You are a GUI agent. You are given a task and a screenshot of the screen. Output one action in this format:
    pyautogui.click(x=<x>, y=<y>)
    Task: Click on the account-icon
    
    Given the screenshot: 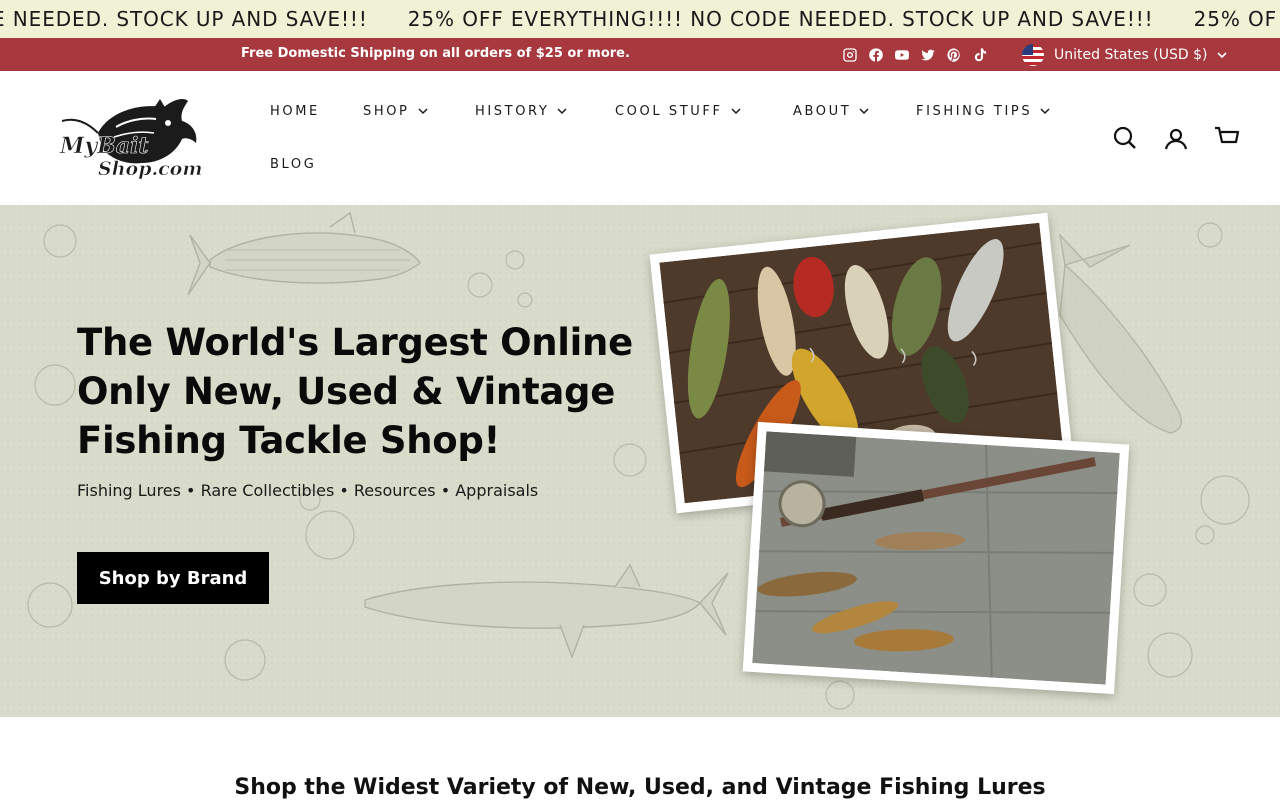 What is the action you would take?
    pyautogui.click(x=1176, y=139)
    